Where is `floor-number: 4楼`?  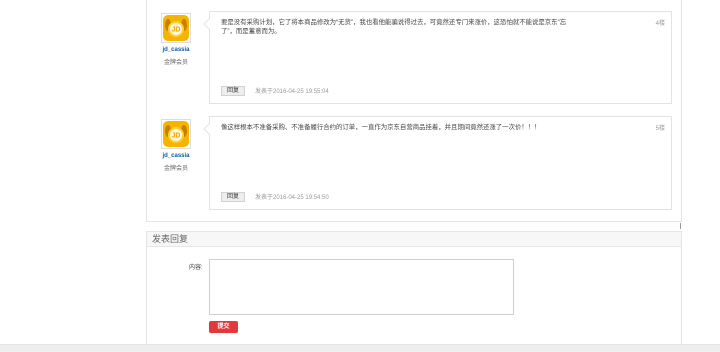
floor-number: 4楼 is located at coordinates (660, 24).